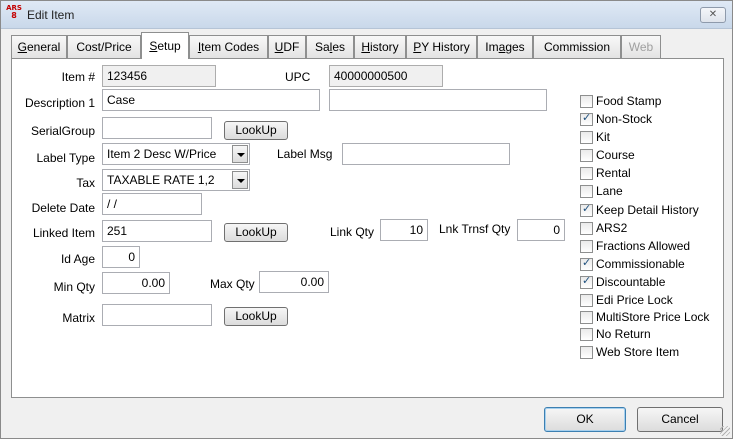 This screenshot has height=439, width=733. What do you see at coordinates (386, 76) in the screenshot?
I see `upc-field: 40000000500` at bounding box center [386, 76].